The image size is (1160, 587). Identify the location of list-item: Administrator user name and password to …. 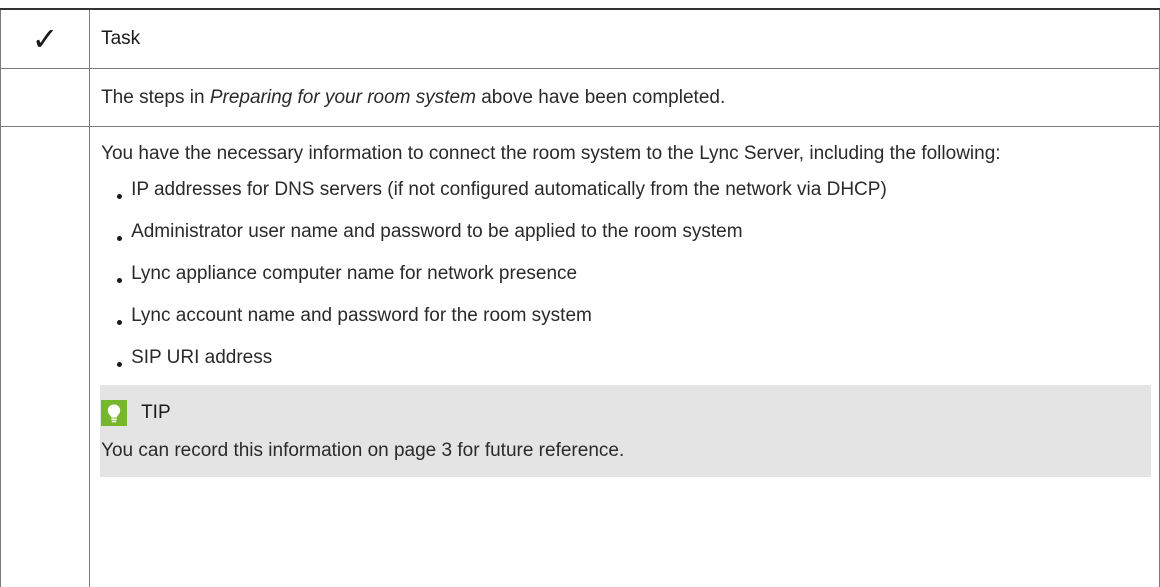
(634, 232).